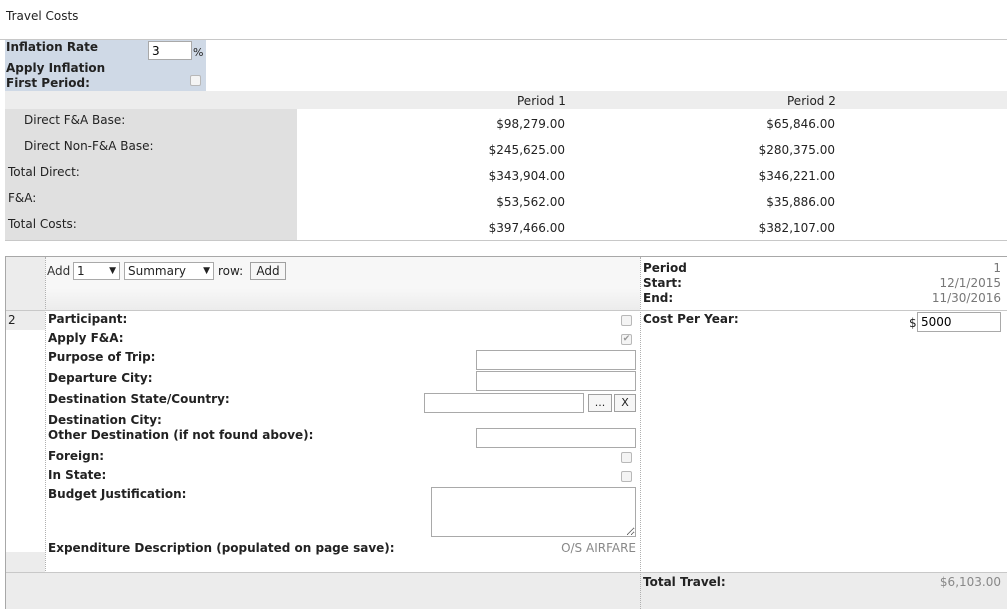 Image resolution: width=1007 pixels, height=609 pixels. Describe the element at coordinates (662, 283) in the screenshot. I see `start-label: Start:` at that location.